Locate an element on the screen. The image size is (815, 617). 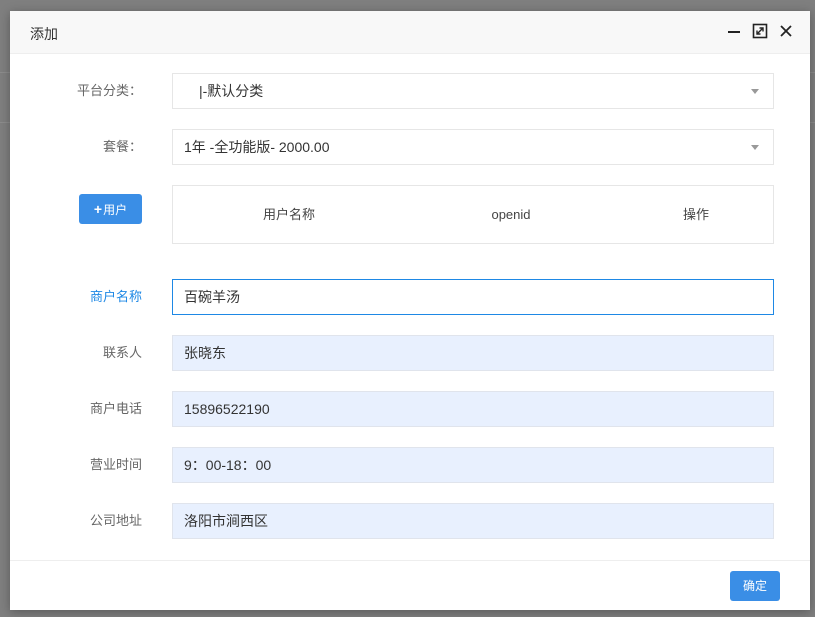
business-hours-label: 营业时间 is located at coordinates (115, 464).